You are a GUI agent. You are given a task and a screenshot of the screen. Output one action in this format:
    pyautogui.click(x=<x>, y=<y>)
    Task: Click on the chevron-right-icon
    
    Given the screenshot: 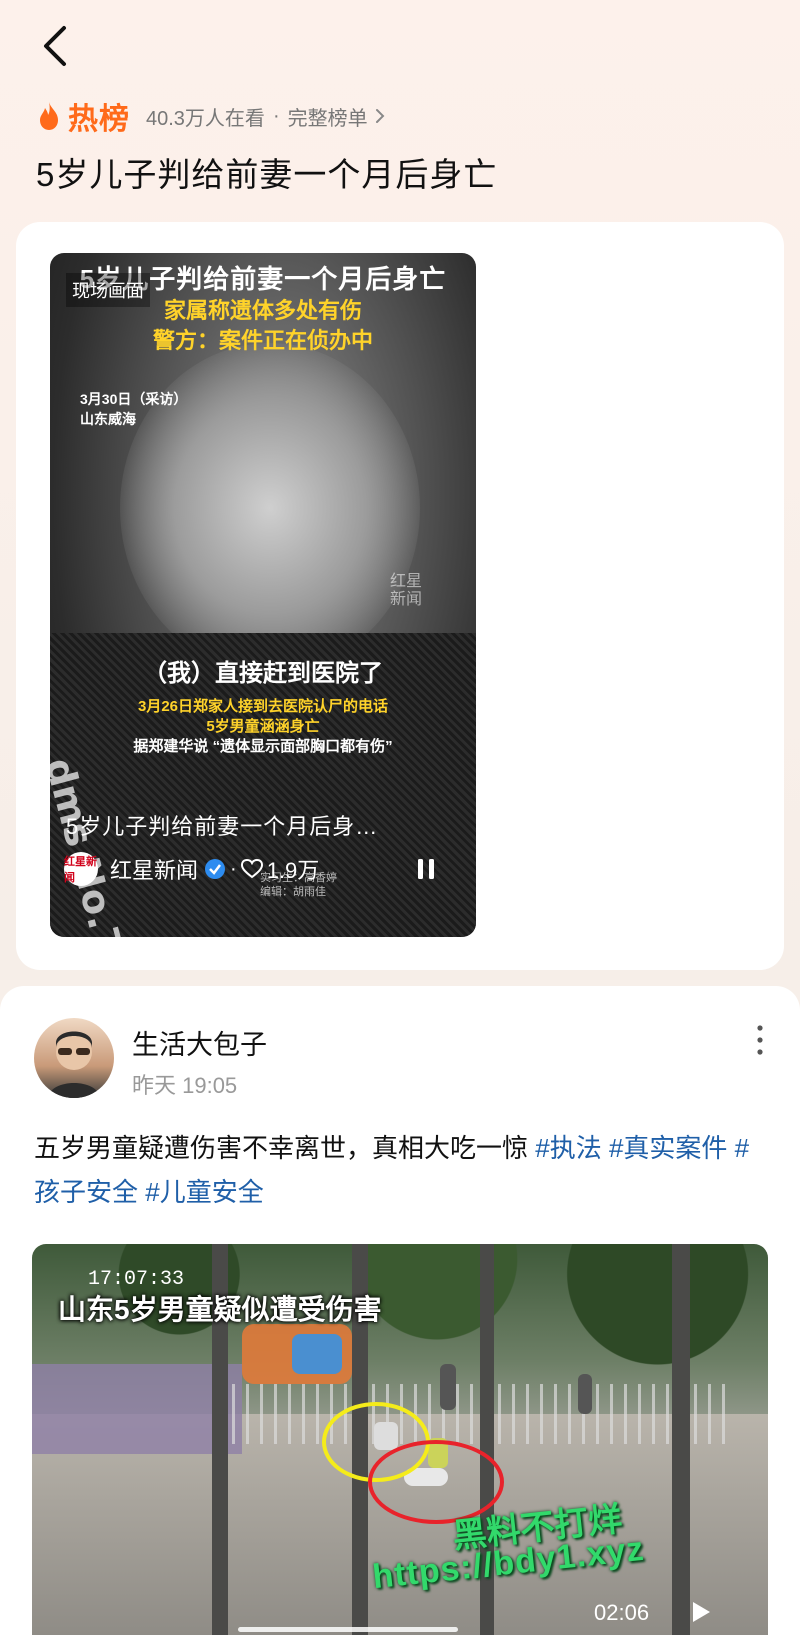 What is the action you would take?
    pyautogui.click(x=380, y=116)
    